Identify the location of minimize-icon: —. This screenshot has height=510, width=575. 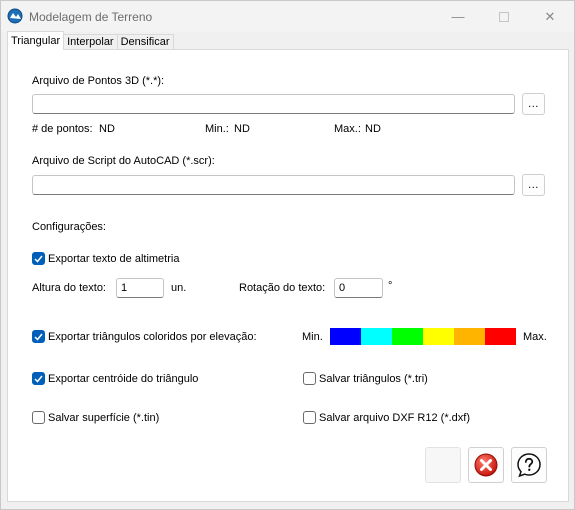
(458, 16).